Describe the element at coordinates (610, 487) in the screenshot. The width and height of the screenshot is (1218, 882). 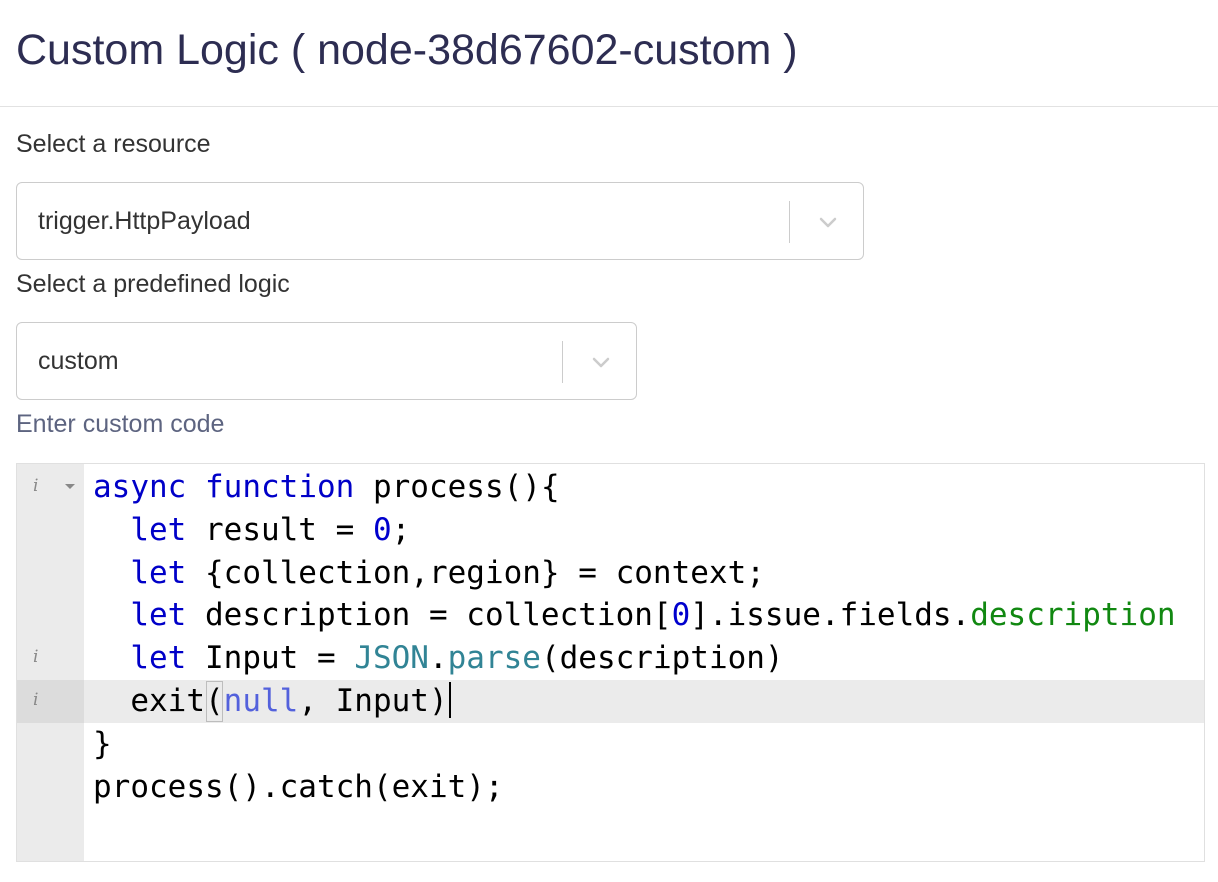
I see `code-line: i async function process(){` at that location.